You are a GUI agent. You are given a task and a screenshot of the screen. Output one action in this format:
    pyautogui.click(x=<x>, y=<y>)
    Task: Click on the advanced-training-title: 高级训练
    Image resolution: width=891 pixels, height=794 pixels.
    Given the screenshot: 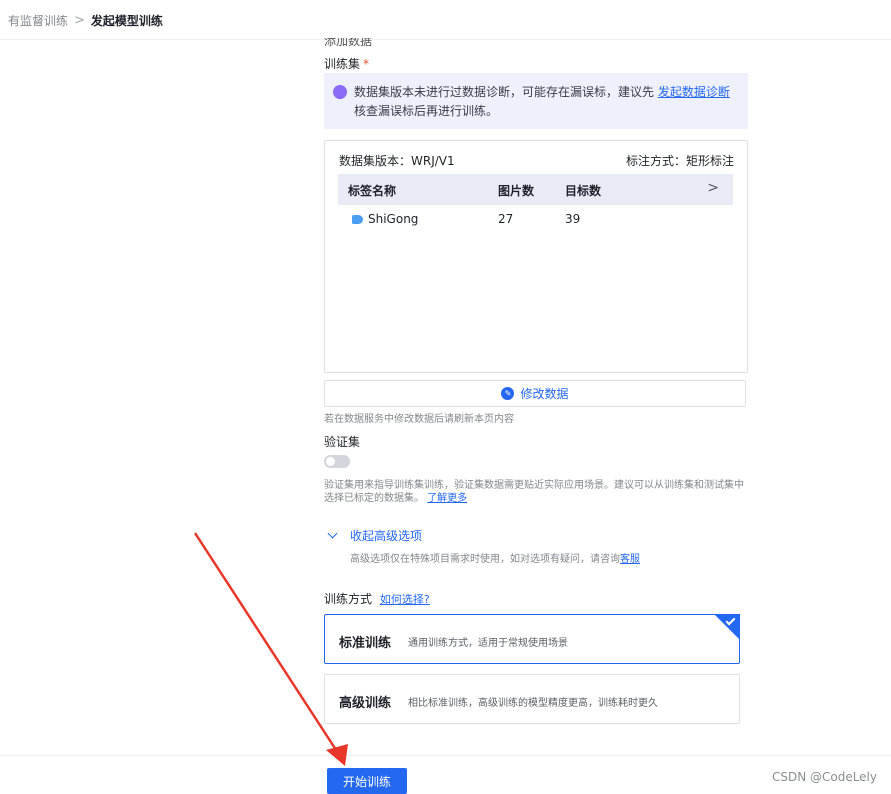 What is the action you would take?
    pyautogui.click(x=365, y=703)
    